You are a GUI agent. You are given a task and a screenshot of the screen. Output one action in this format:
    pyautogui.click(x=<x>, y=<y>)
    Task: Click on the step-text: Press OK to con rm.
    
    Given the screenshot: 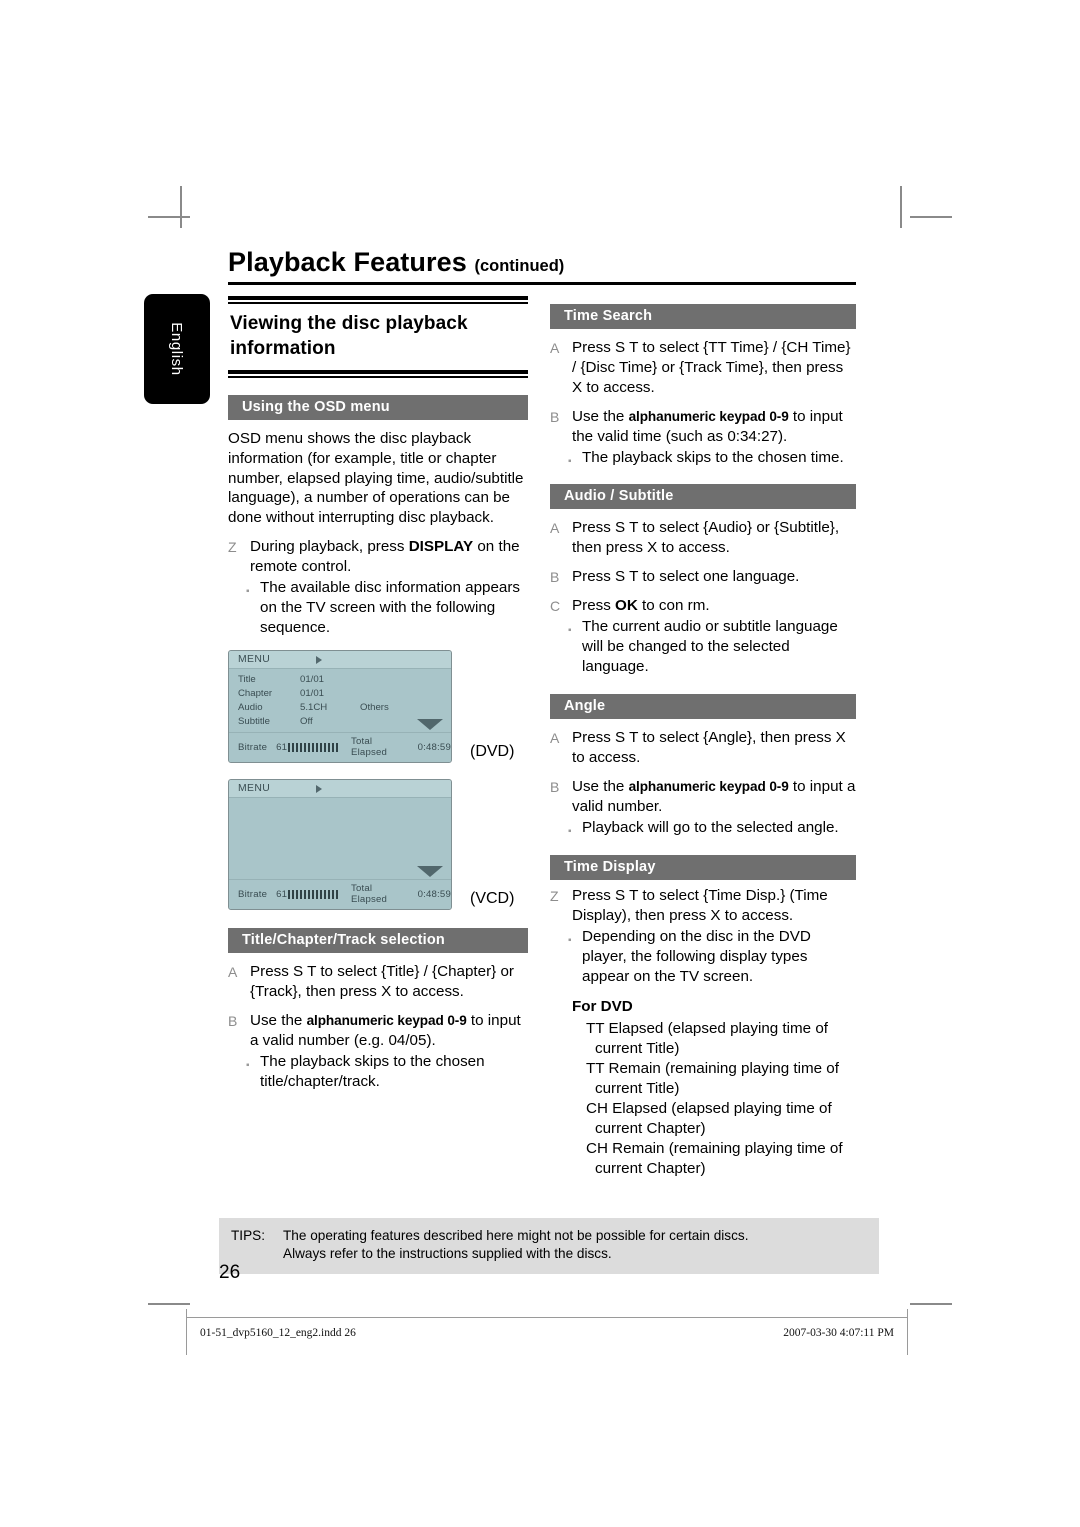 What is the action you would take?
    pyautogui.click(x=714, y=606)
    